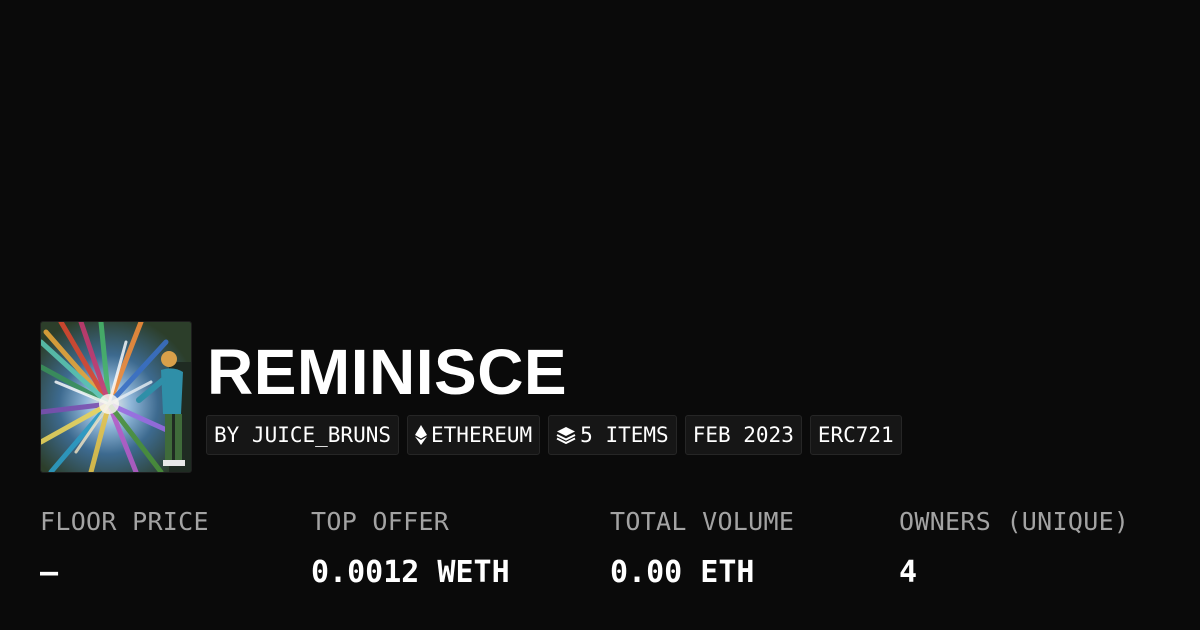 The image size is (1200, 630). I want to click on standard-label: ERC721, so click(855, 435).